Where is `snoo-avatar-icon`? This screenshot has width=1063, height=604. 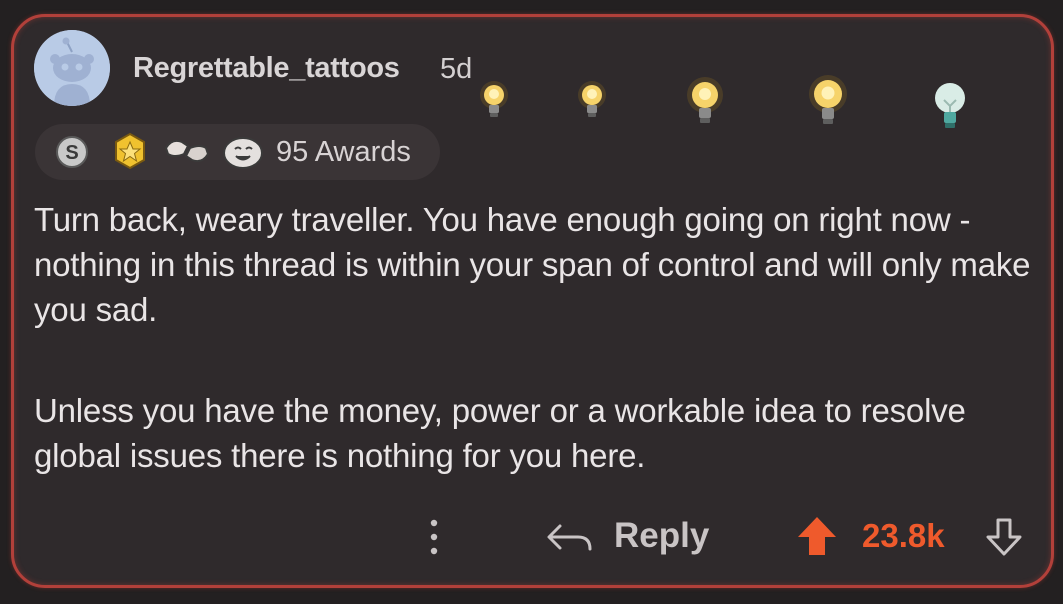
snoo-avatar-icon is located at coordinates (72, 68).